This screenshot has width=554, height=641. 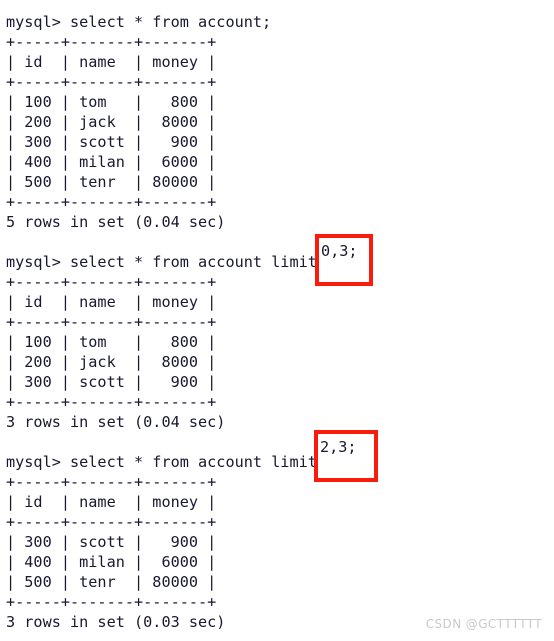 What do you see at coordinates (184, 262) in the screenshot?
I see `command-line-2: mysql> select * from account limit 0,3;` at bounding box center [184, 262].